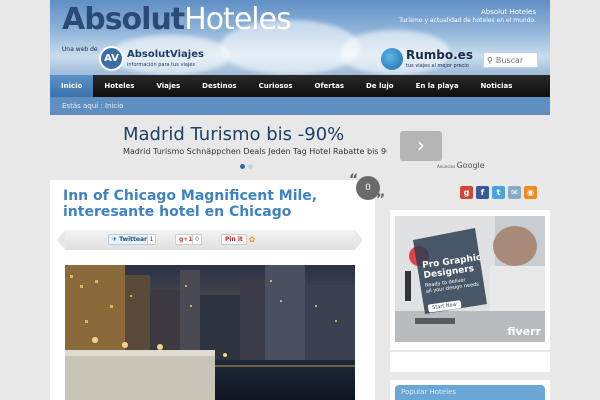  What do you see at coordinates (246, 166) in the screenshot?
I see `ad-pagination` at bounding box center [246, 166].